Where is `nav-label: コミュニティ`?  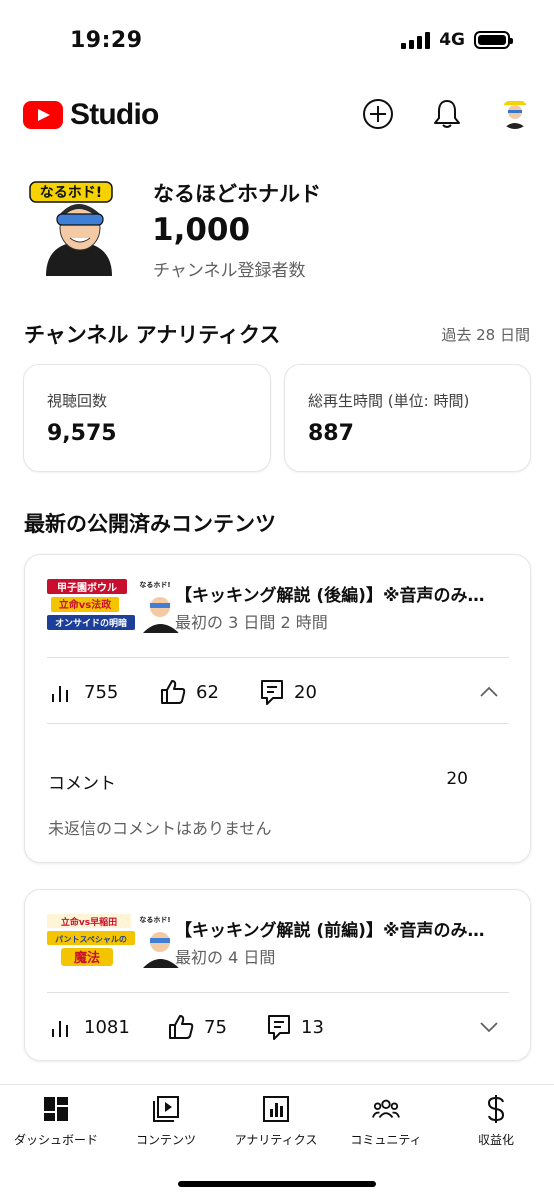 nav-label: コミュニティ is located at coordinates (386, 1140).